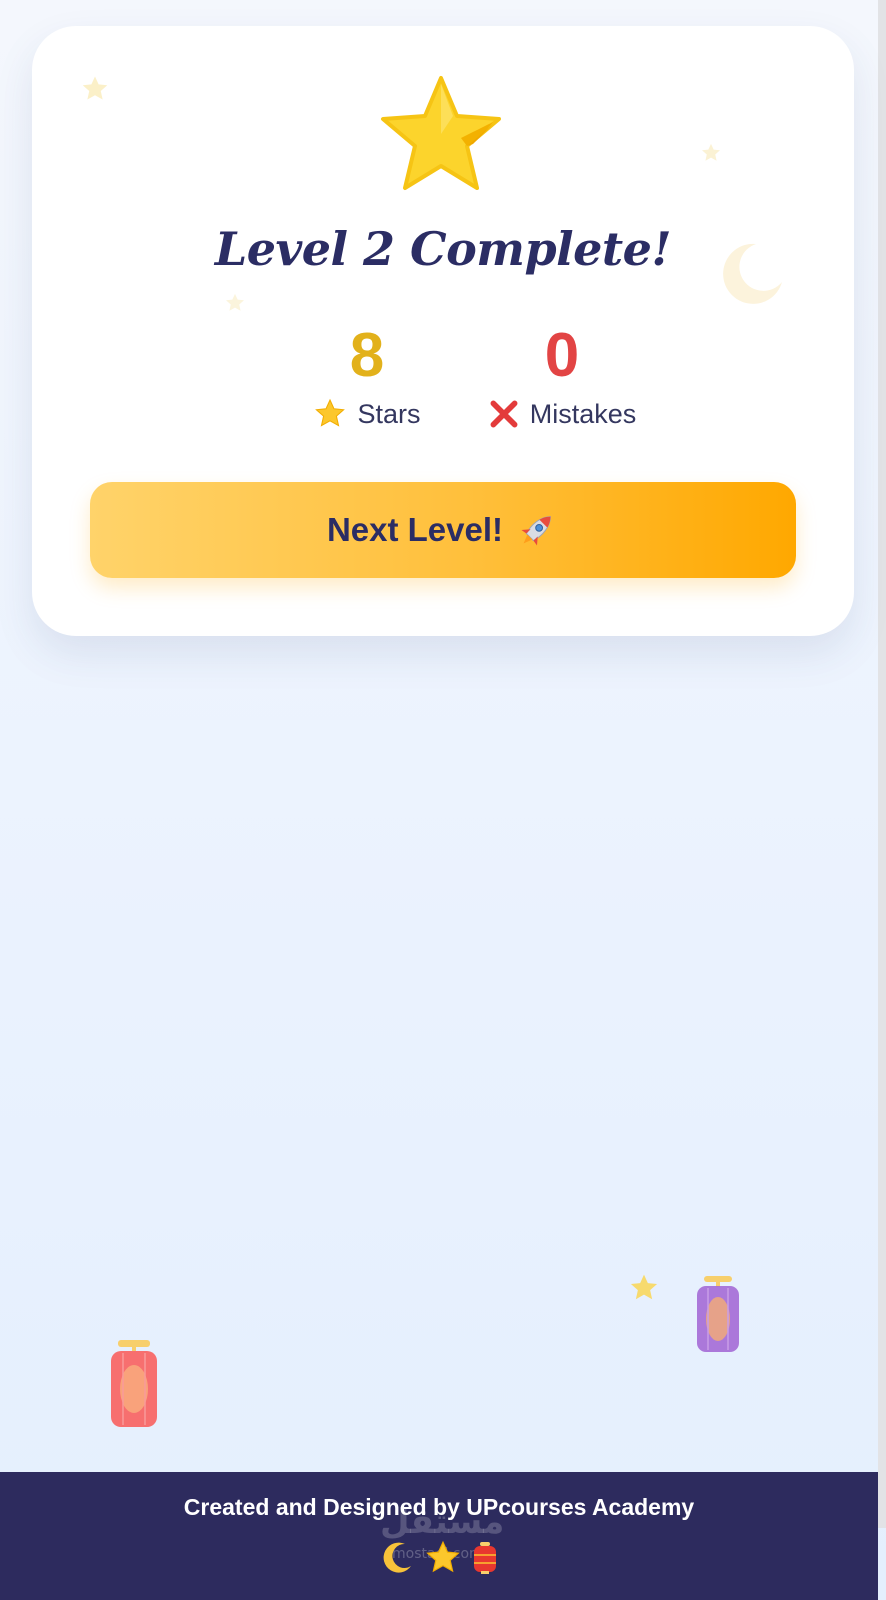  I want to click on cross-mark-icon, so click(504, 414).